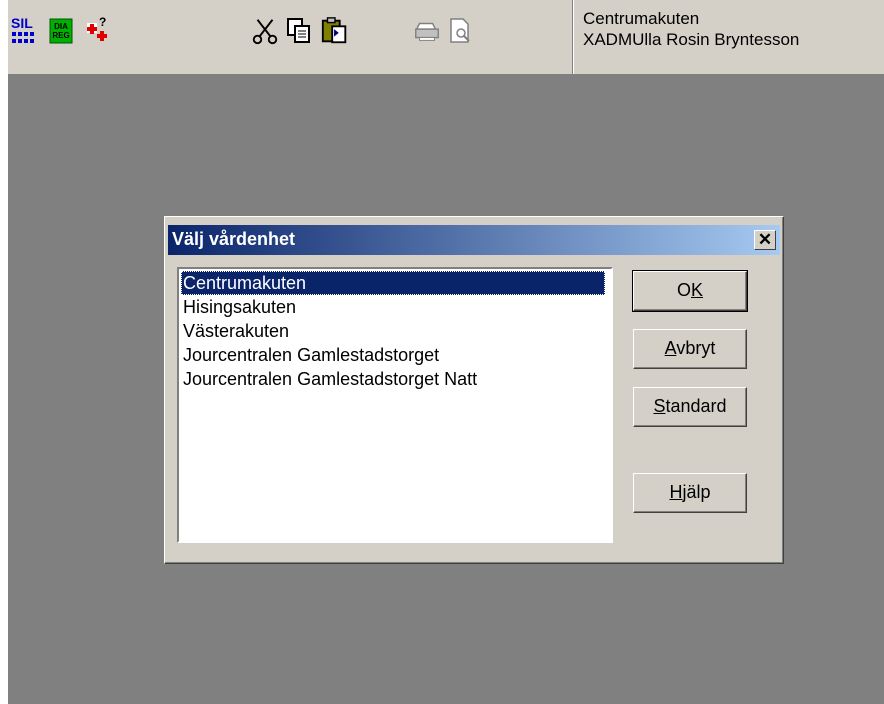  I want to click on list-item-vasterakuten: Västerakuten, so click(395, 331).